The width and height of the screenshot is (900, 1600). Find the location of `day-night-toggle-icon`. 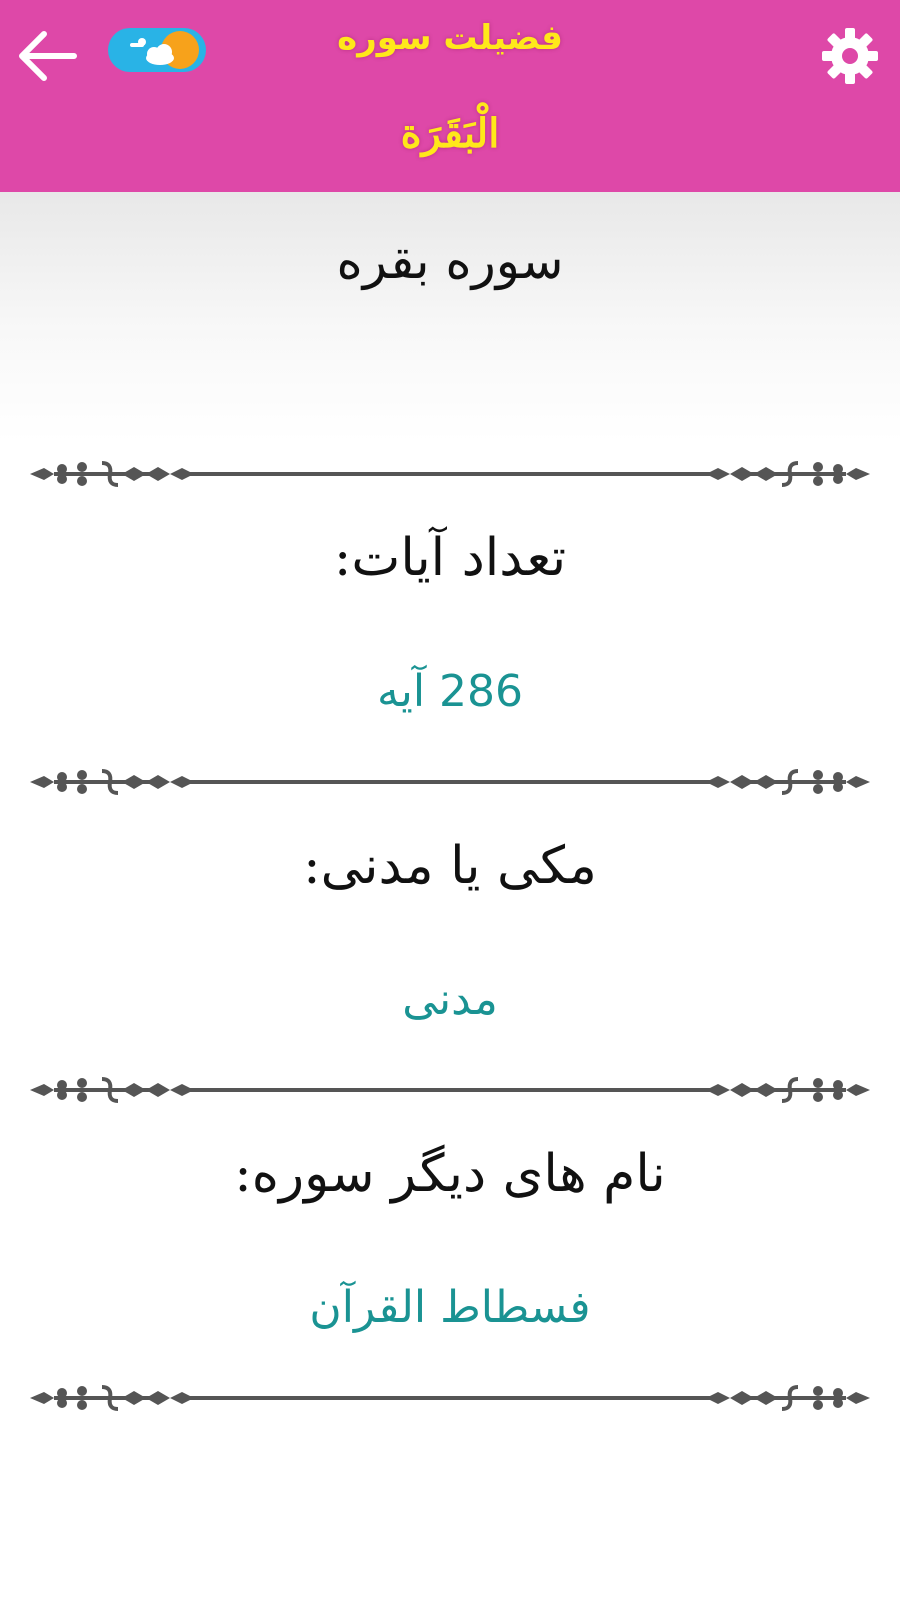

day-night-toggle-icon is located at coordinates (164, 50).